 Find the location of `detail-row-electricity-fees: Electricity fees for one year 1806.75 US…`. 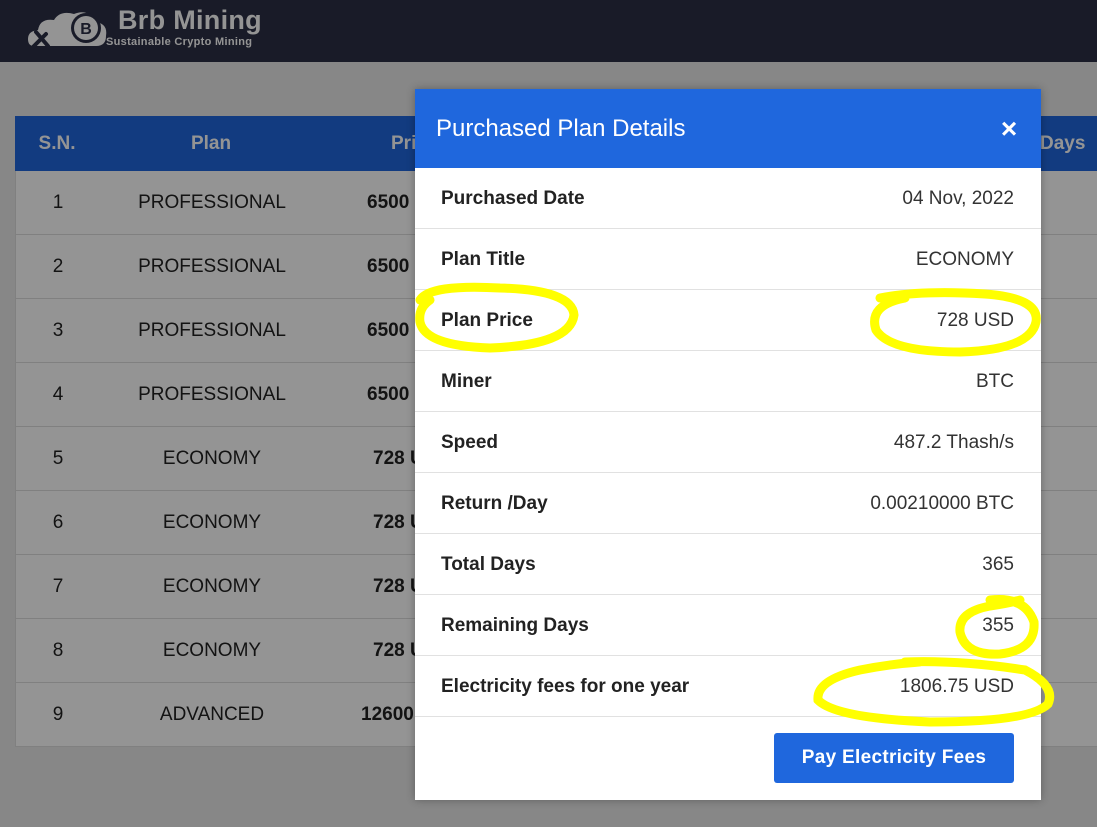

detail-row-electricity-fees: Electricity fees for one year 1806.75 US… is located at coordinates (728, 686).